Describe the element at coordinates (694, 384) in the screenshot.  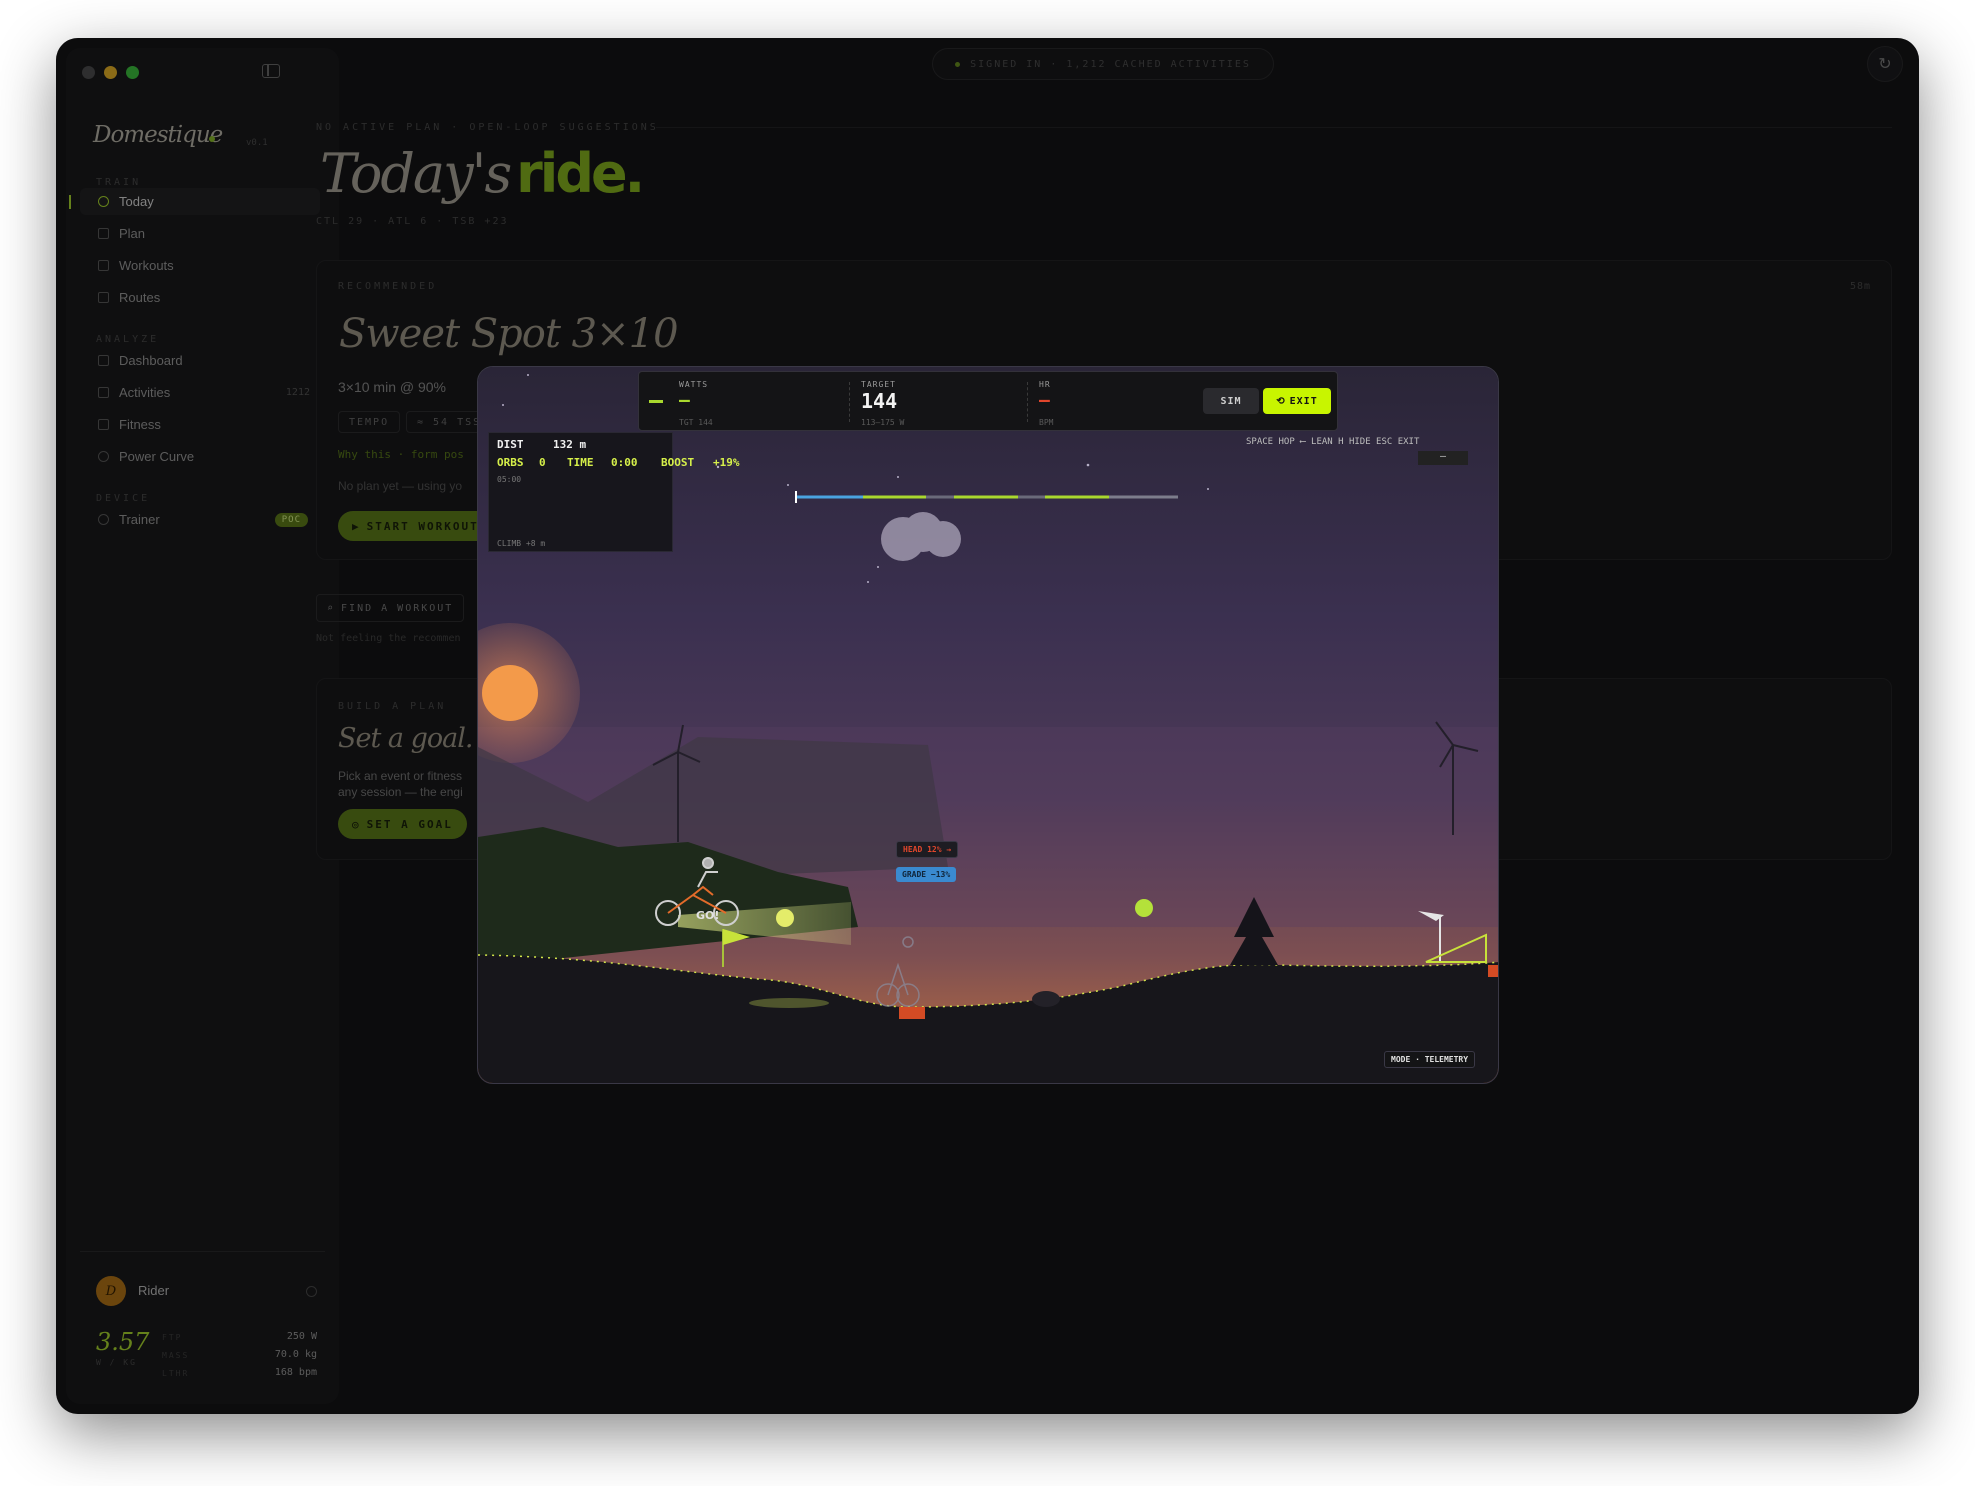
I see `watts-label: WATTS` at that location.